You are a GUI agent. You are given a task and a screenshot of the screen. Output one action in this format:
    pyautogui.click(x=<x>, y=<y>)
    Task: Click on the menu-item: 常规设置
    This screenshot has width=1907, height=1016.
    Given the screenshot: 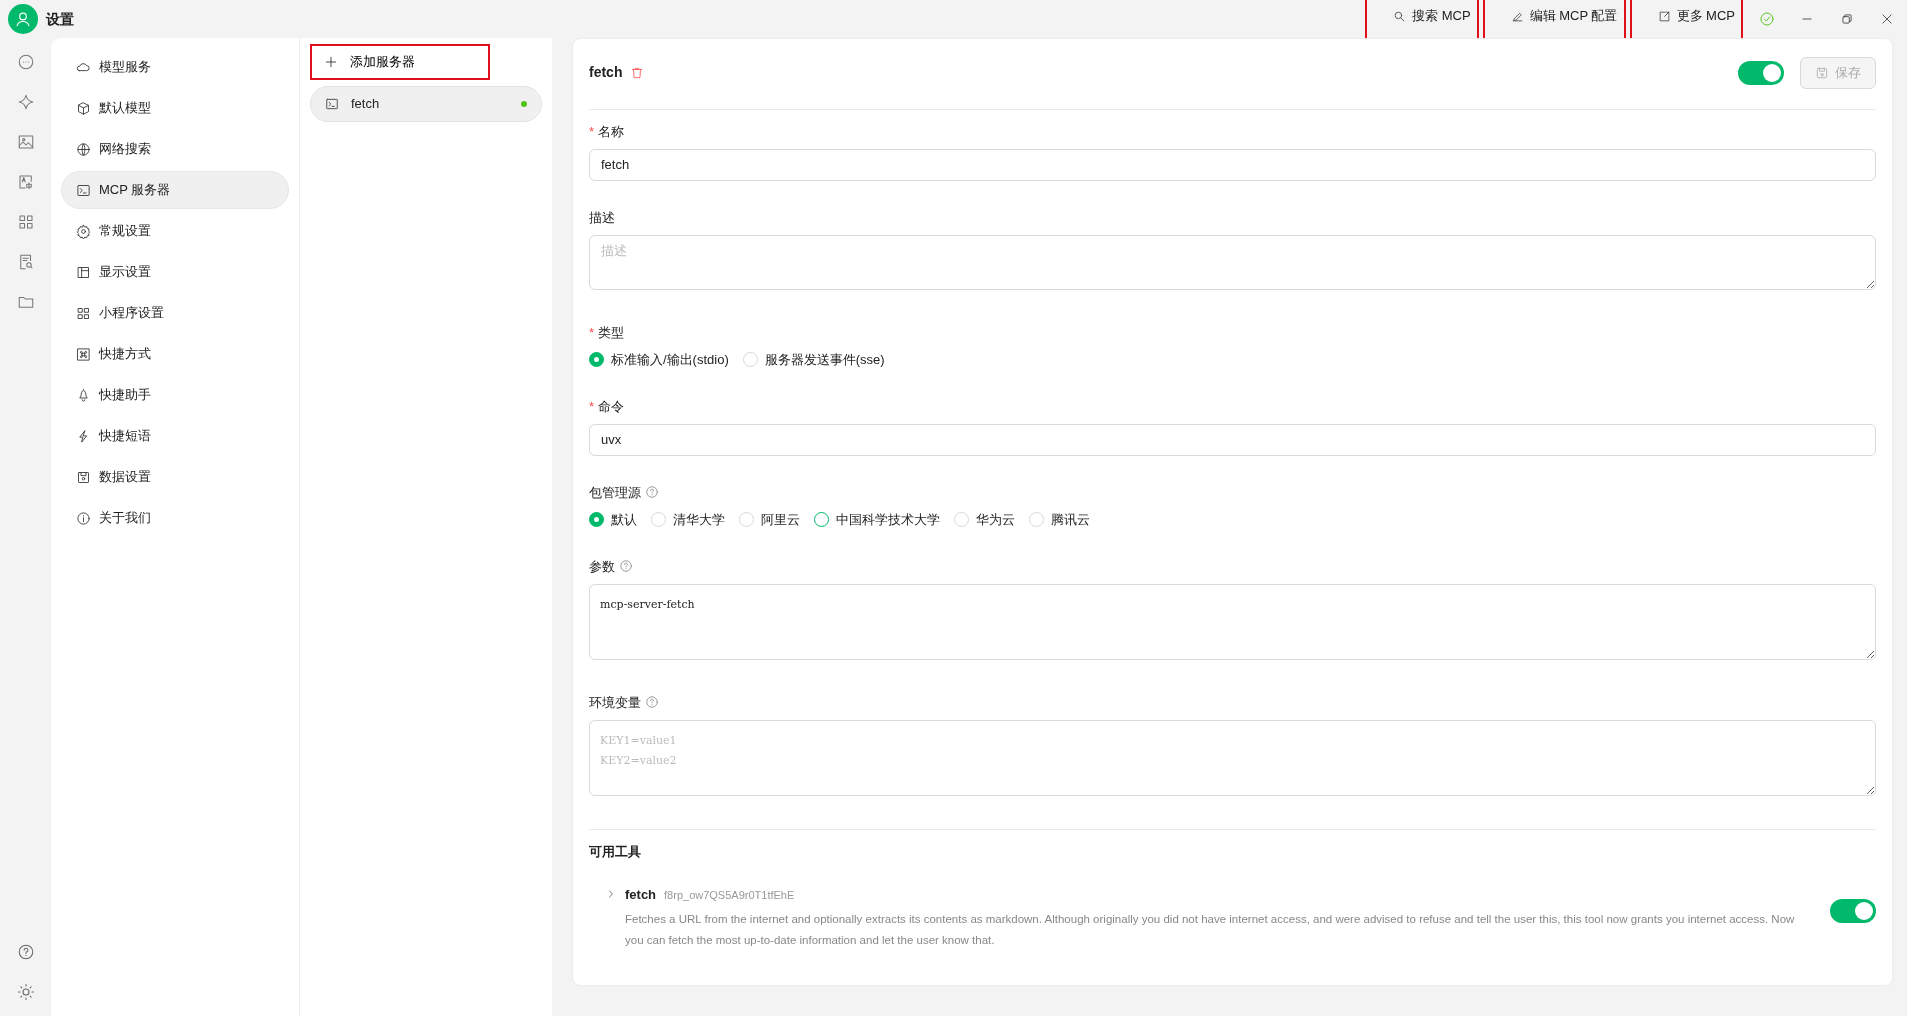 What is the action you would take?
    pyautogui.click(x=175, y=231)
    